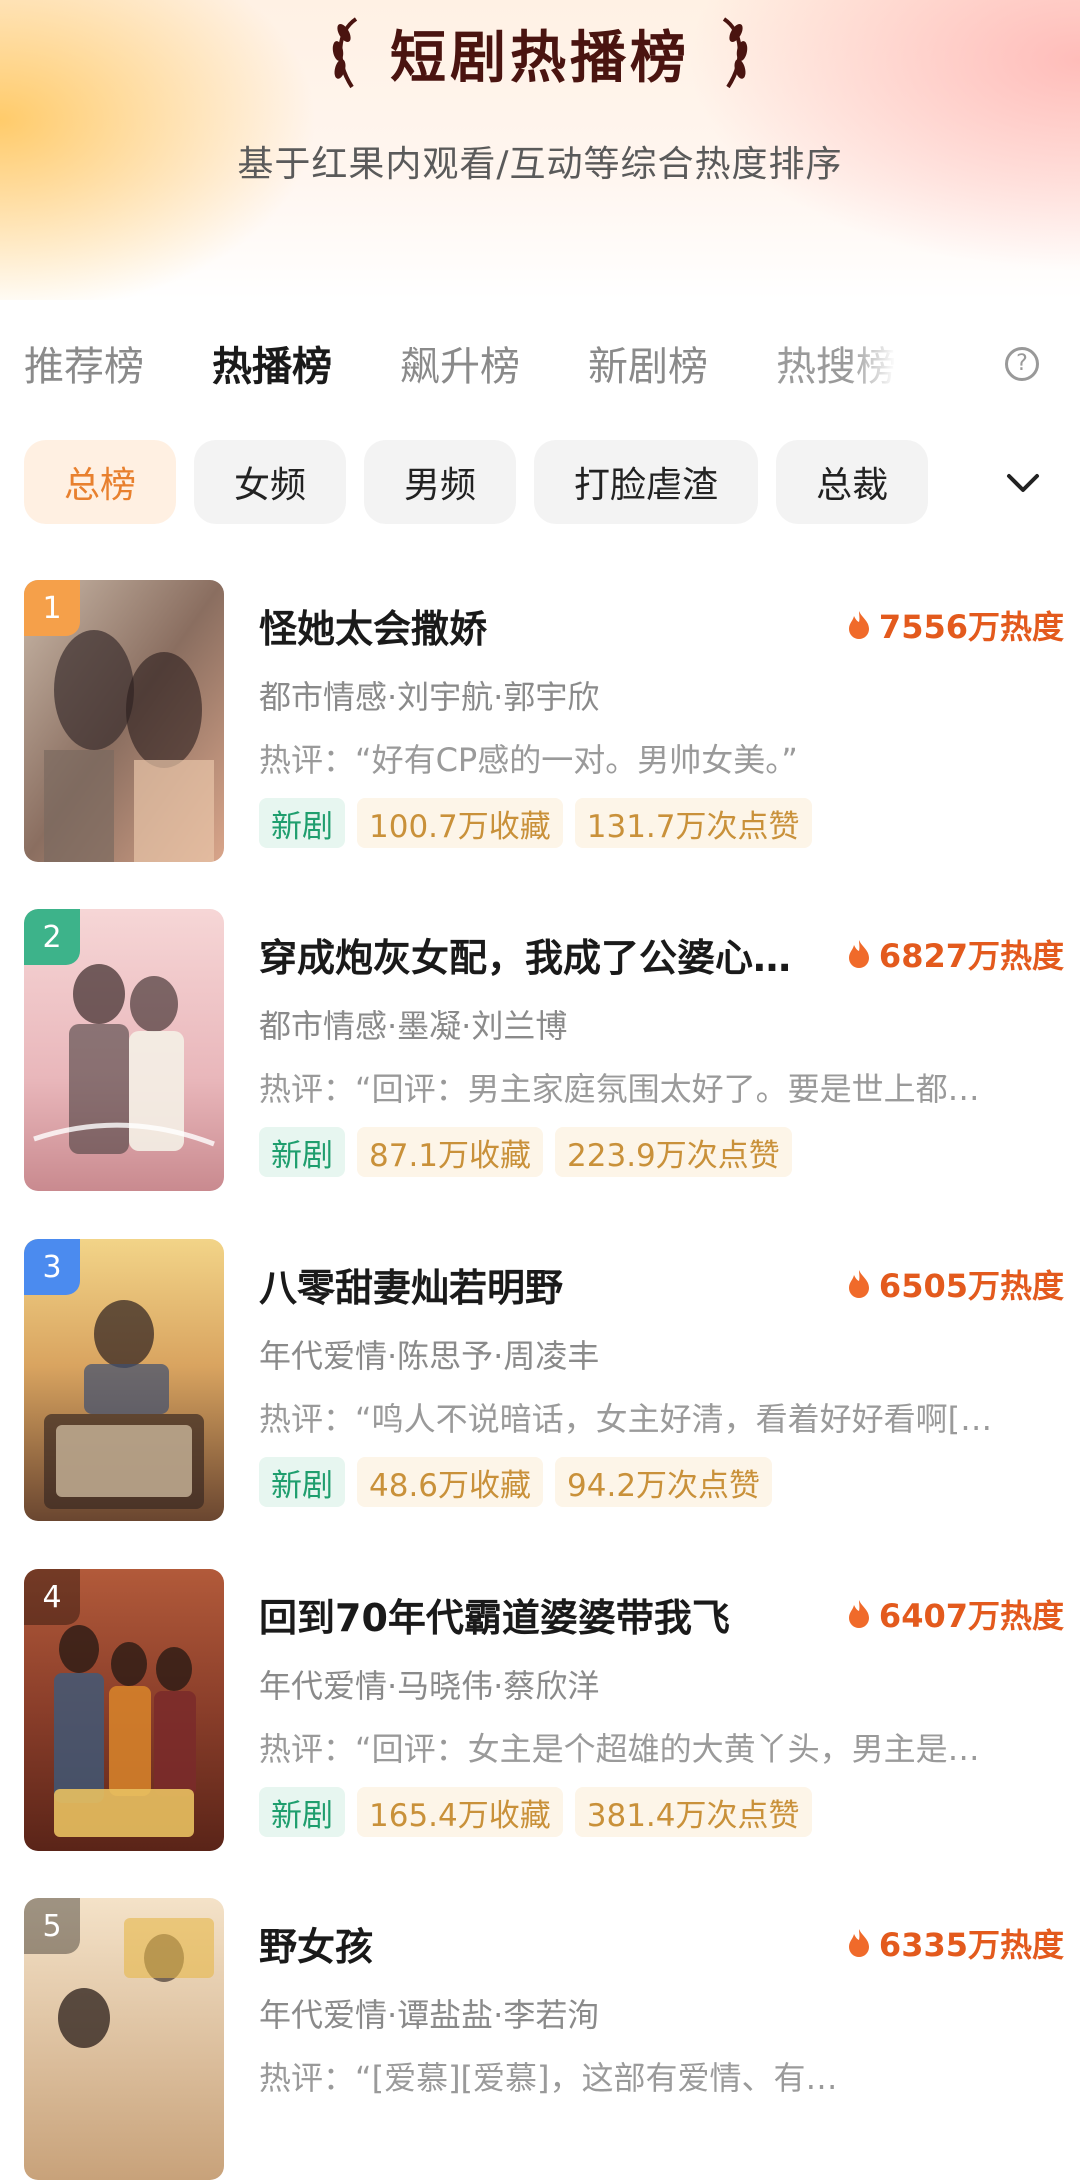 Image resolution: width=1080 pixels, height=2180 pixels. I want to click on heat-score: 7556万热度, so click(955, 625).